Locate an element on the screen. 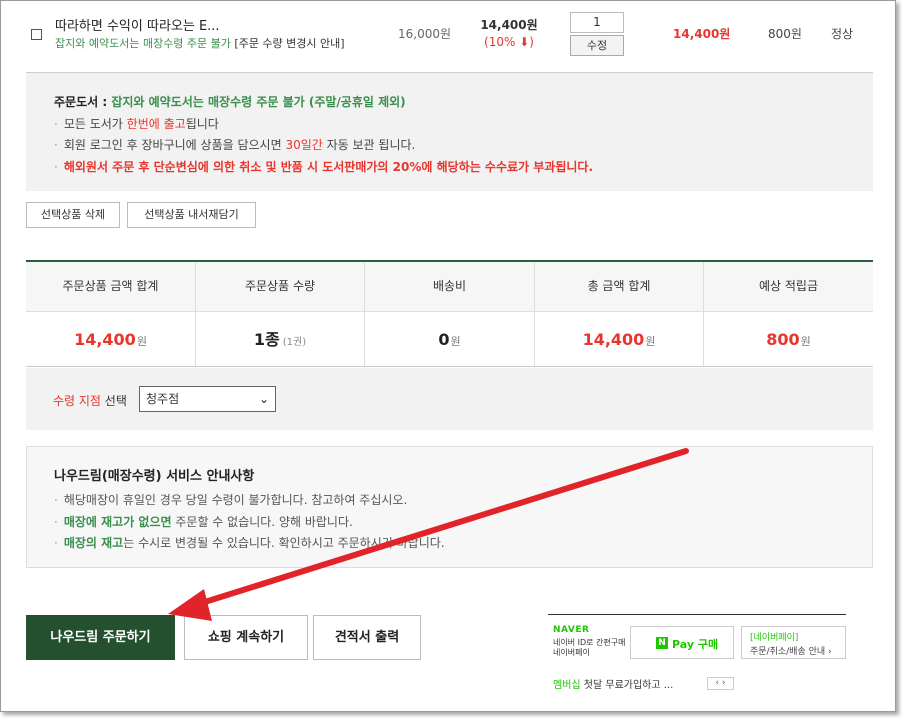  naver-pay-subtitle: 네이버 ID로 간편구매 네이버페이 is located at coordinates (589, 648).